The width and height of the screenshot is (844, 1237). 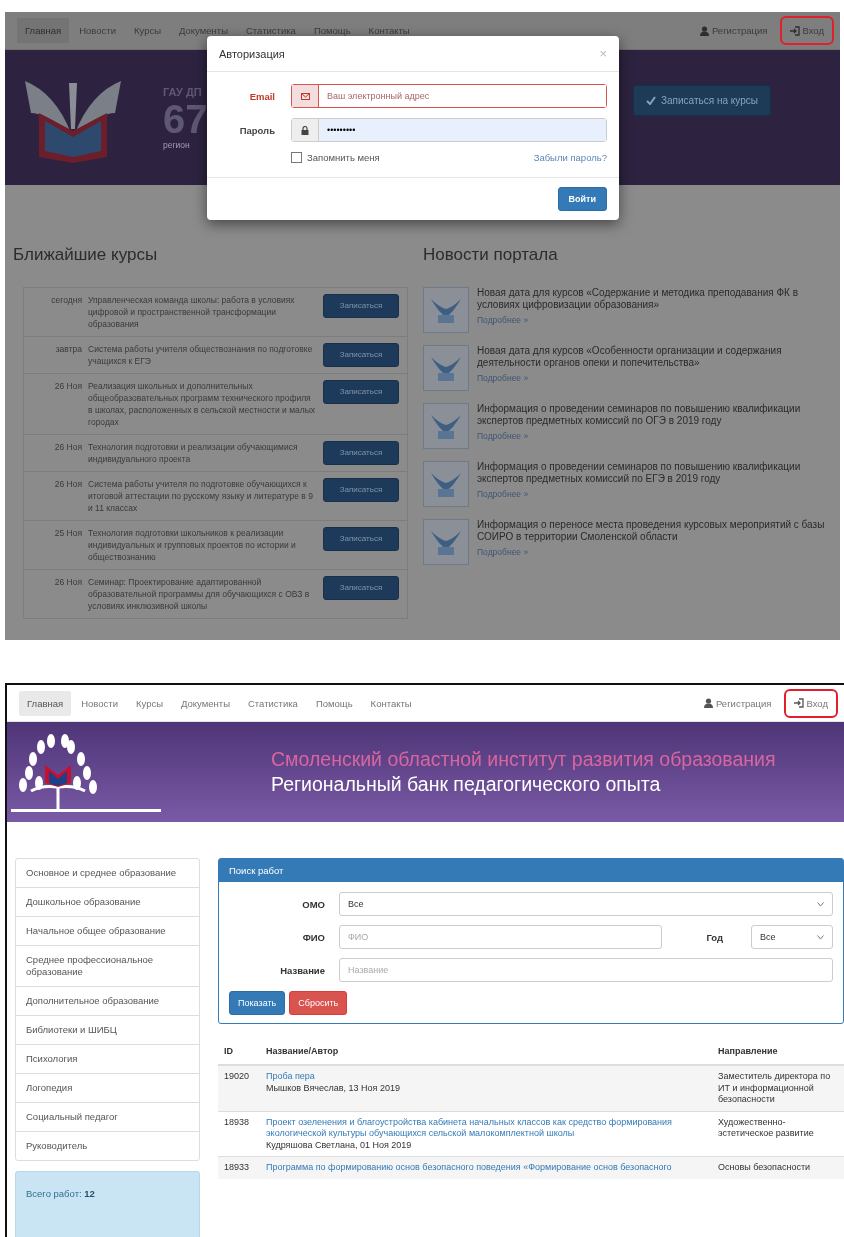 What do you see at coordinates (257, 130) in the screenshot?
I see `password-label: Пароль` at bounding box center [257, 130].